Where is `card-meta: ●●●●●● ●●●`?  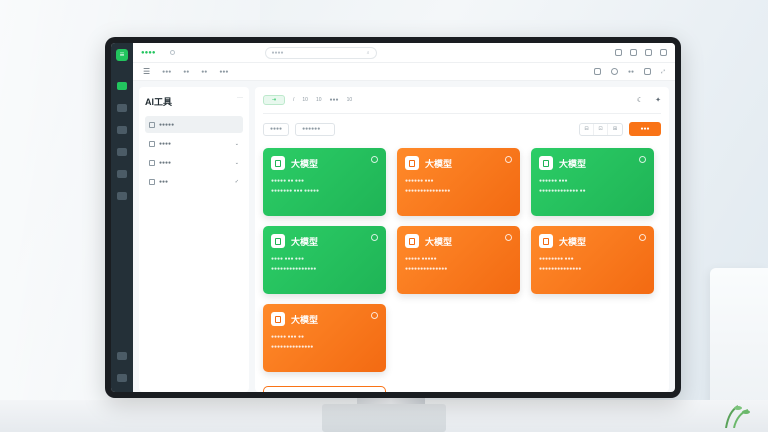
card-meta: ●●●●●● ●●● is located at coordinates (553, 181).